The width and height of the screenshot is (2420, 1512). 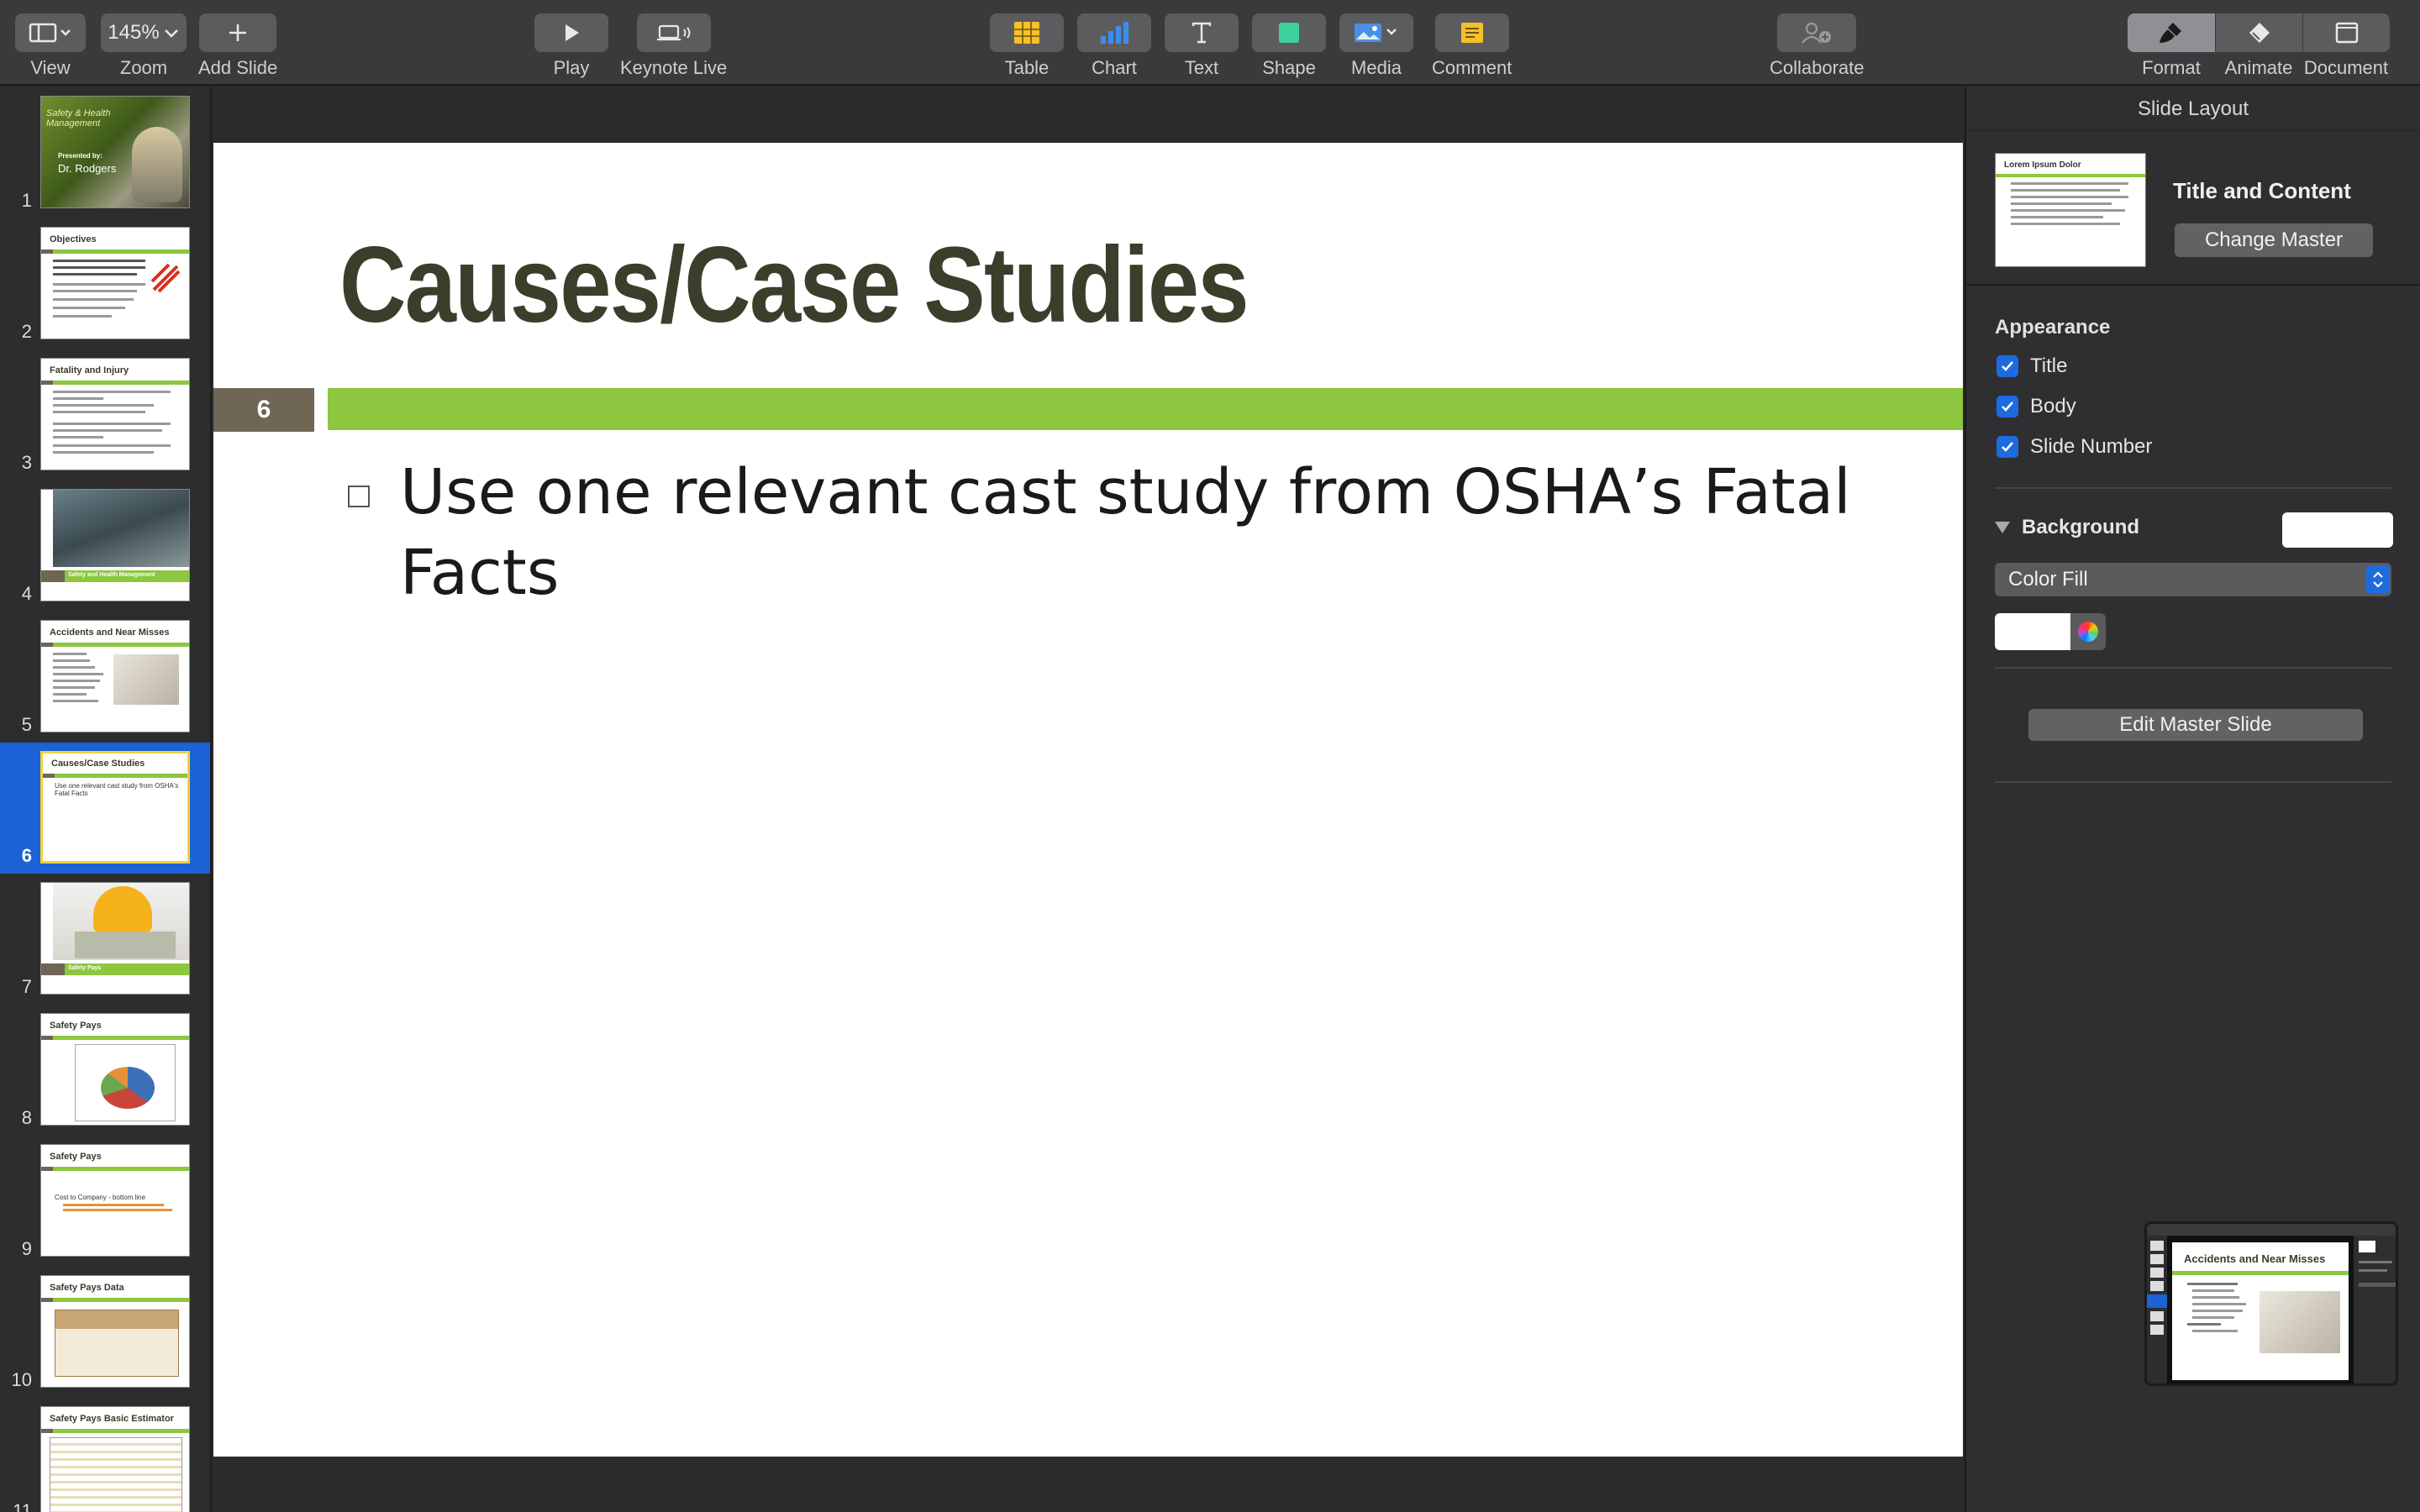 I want to click on slide-thumbnail-2: Objectives 2, so click(x=105, y=283).